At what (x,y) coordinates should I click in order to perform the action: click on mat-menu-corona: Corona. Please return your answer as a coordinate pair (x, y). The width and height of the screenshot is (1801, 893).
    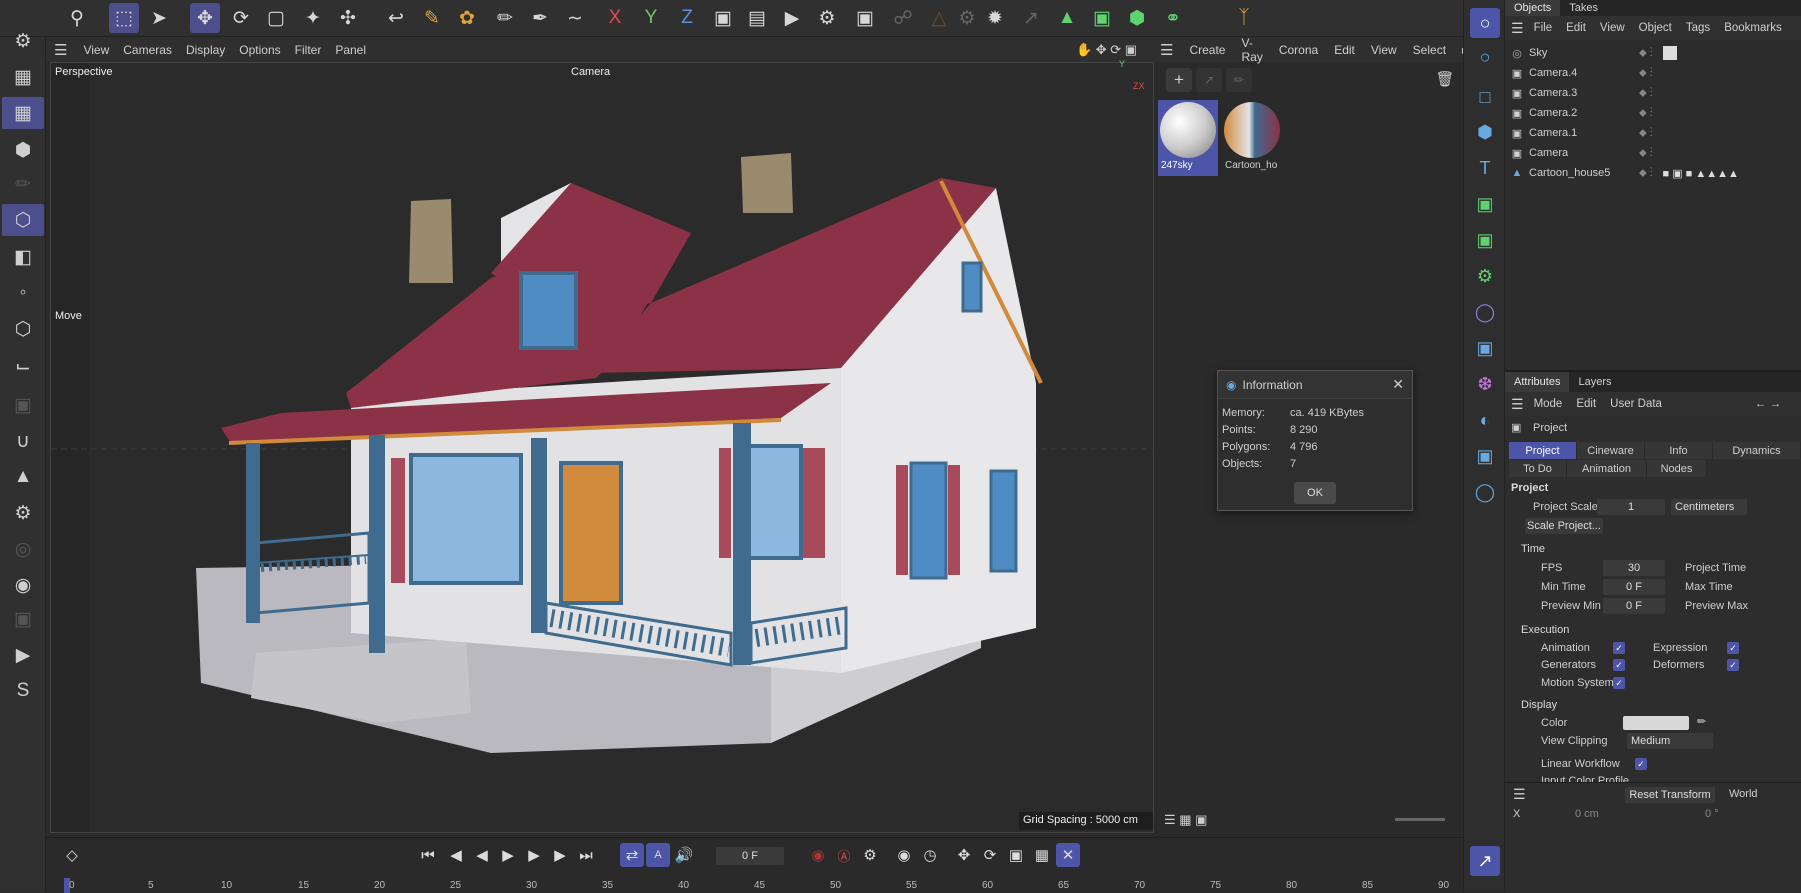
    Looking at the image, I should click on (1298, 50).